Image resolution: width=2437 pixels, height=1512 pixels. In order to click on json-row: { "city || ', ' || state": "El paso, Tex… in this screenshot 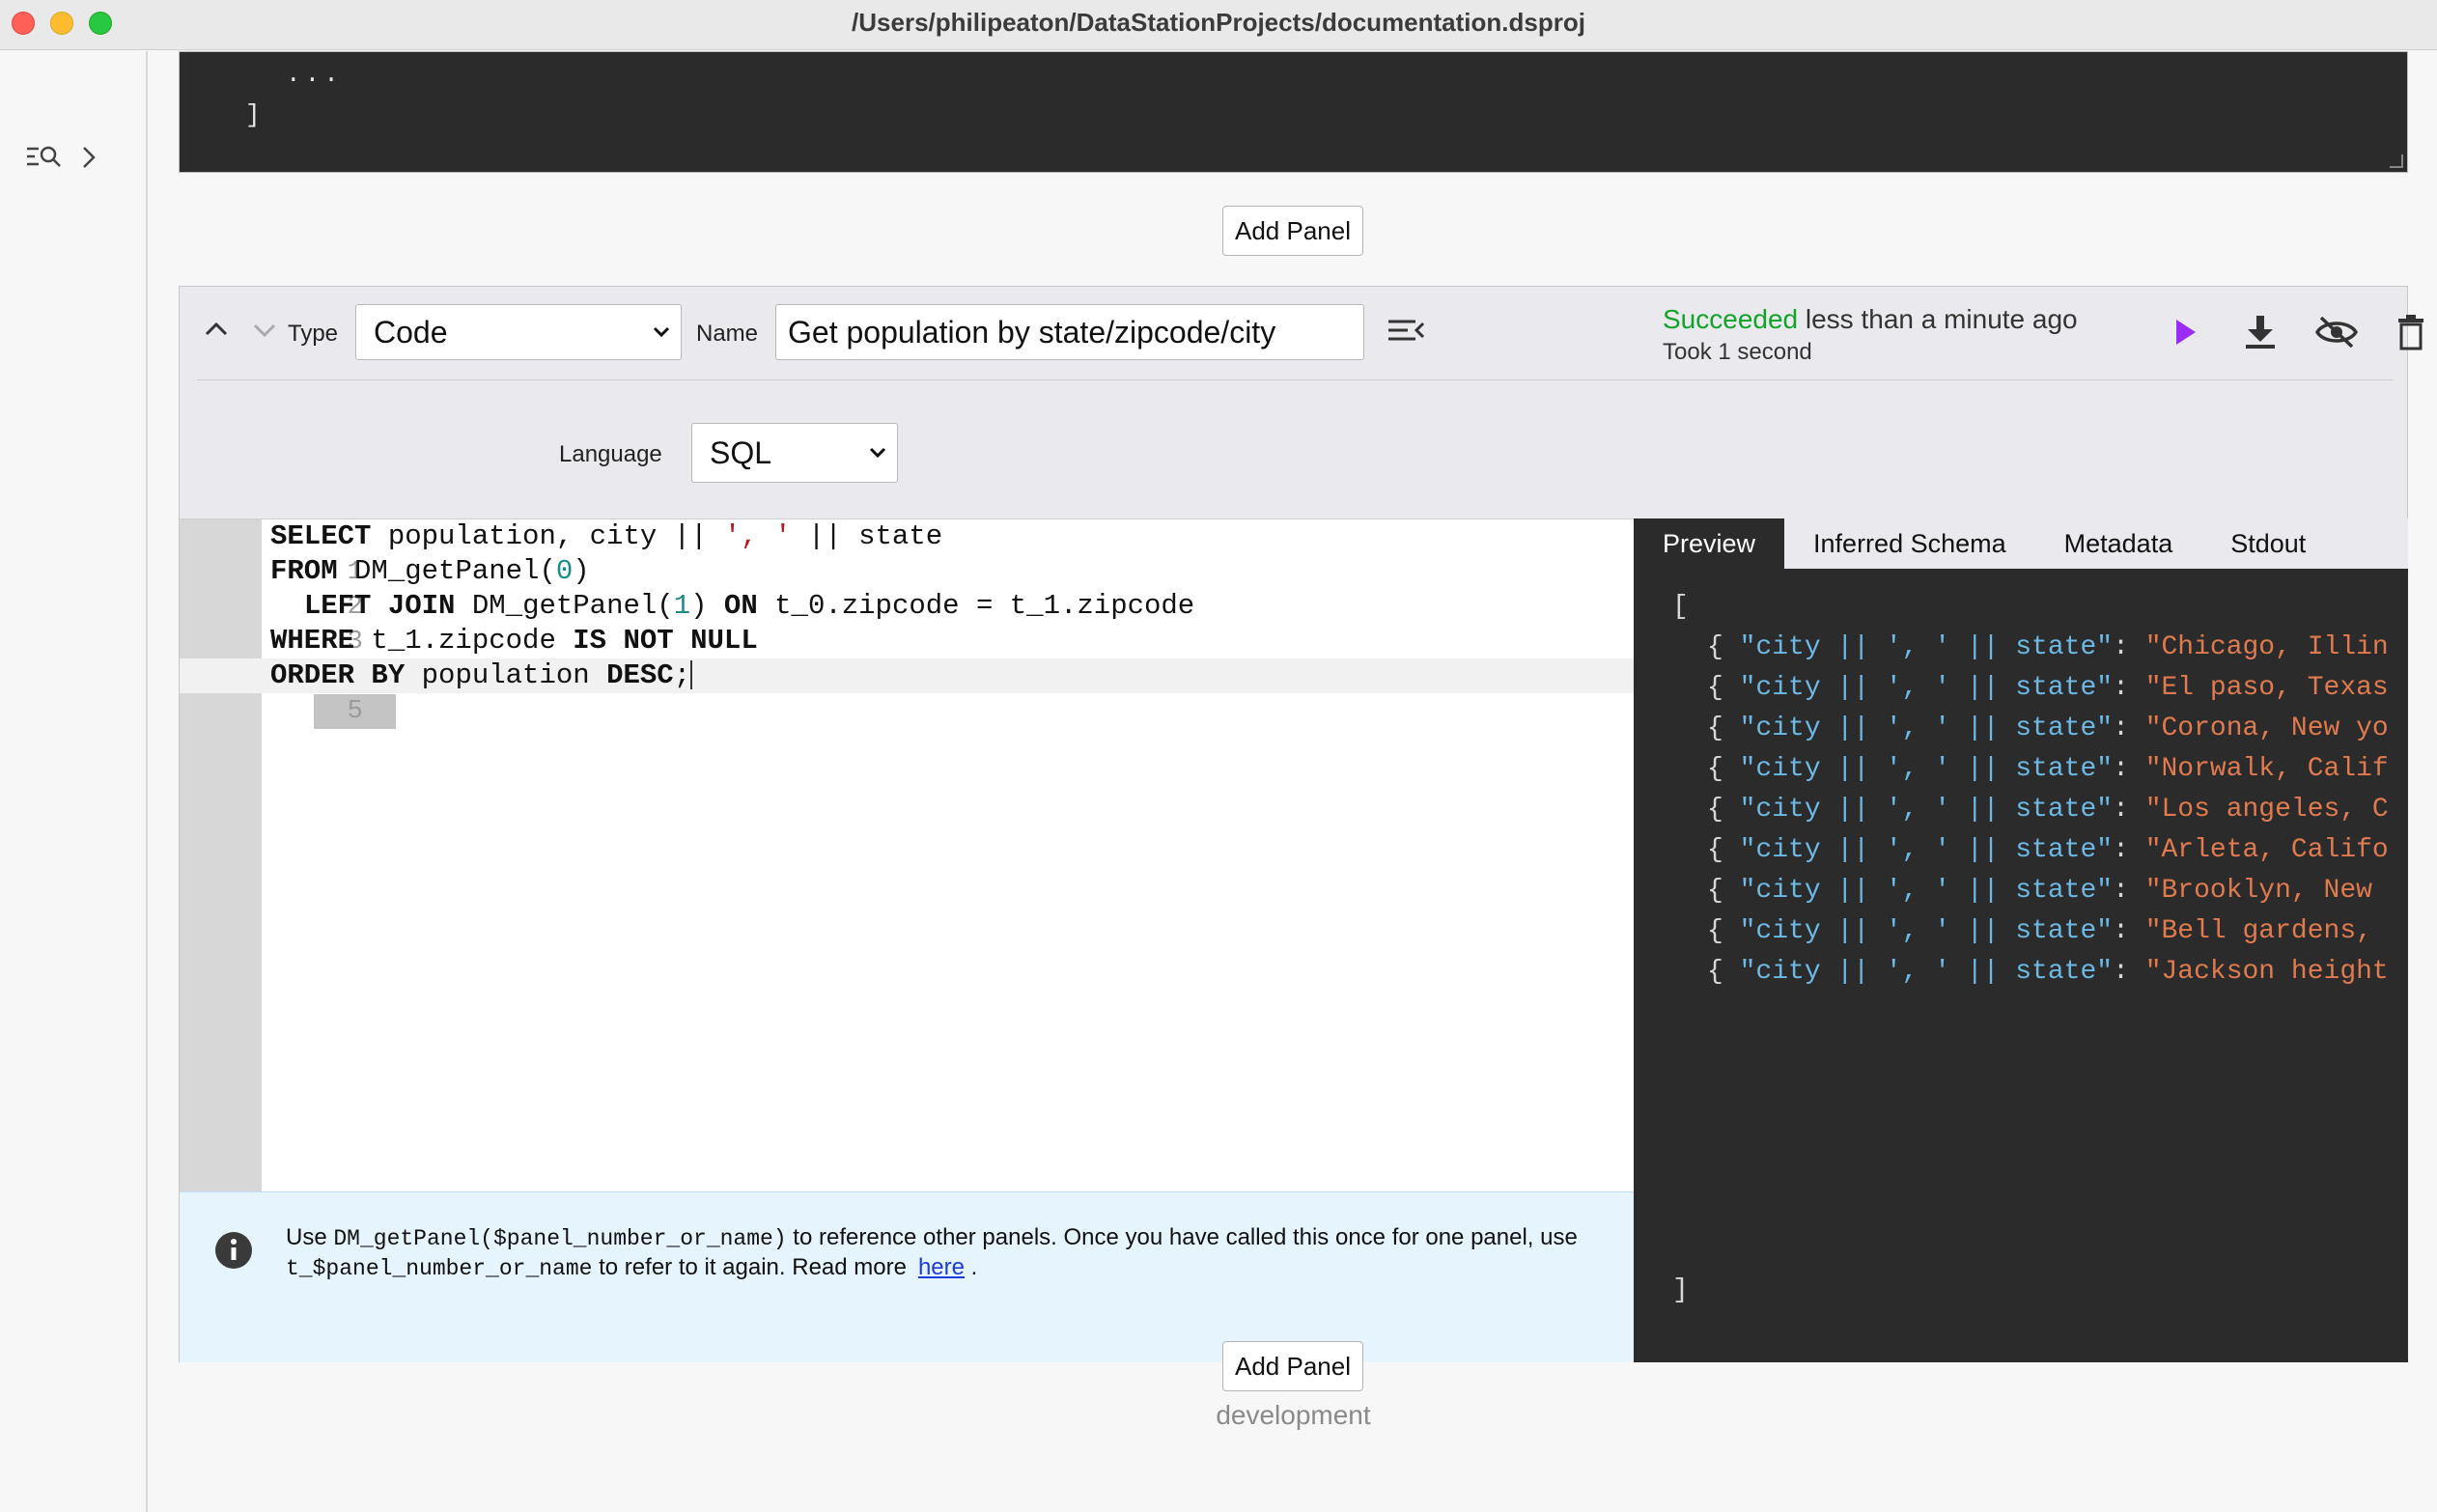, I will do `click(2048, 688)`.